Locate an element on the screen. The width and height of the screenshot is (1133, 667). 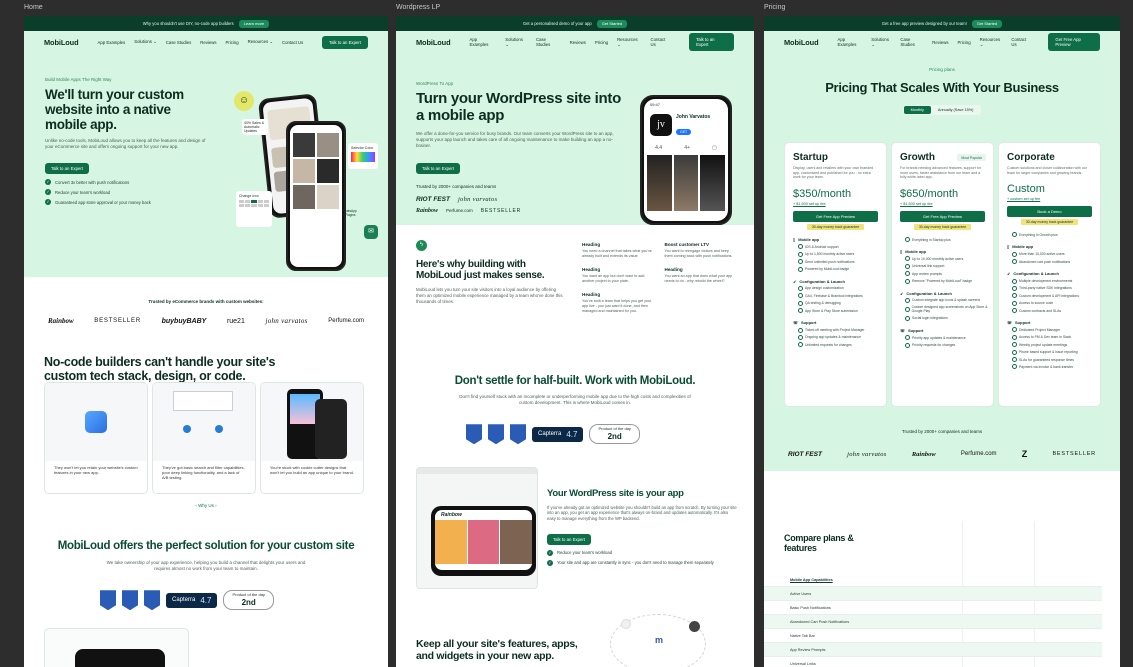
capterra-badge: Capterra 4.7 is located at coordinates (192, 600).